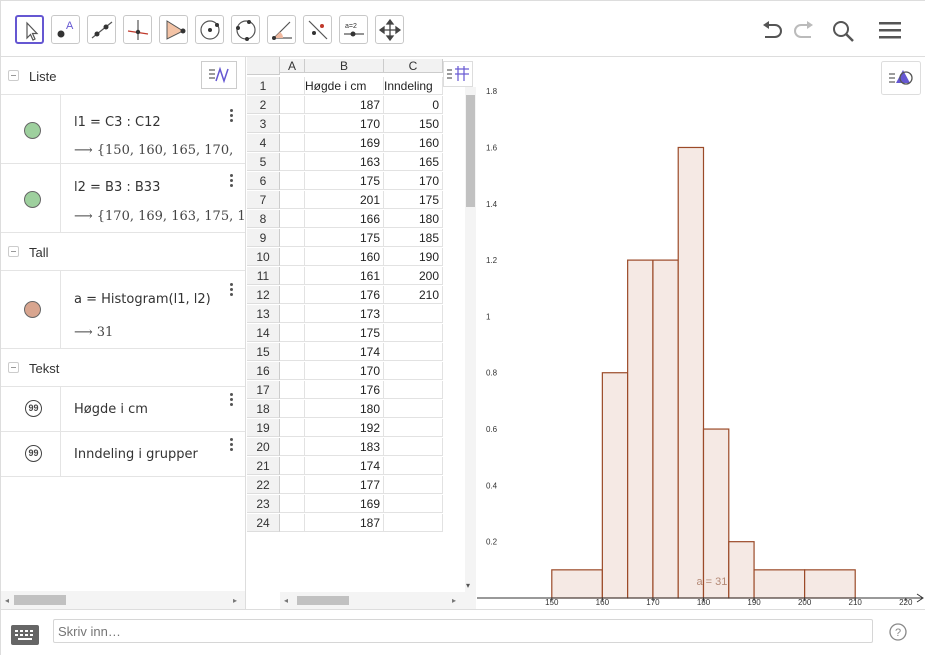 The height and width of the screenshot is (656, 925). I want to click on column-header-b: B, so click(344, 66).